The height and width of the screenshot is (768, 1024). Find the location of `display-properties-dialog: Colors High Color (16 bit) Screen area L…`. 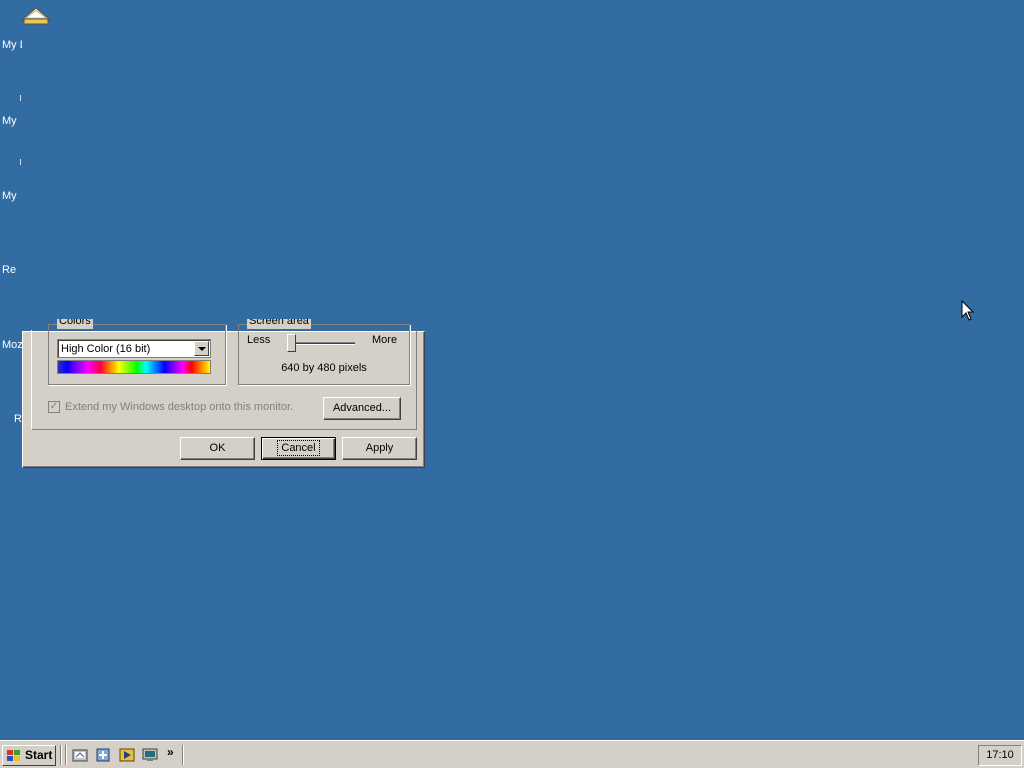

display-properties-dialog: Colors High Color (16 bit) Screen area L… is located at coordinates (223, 393).